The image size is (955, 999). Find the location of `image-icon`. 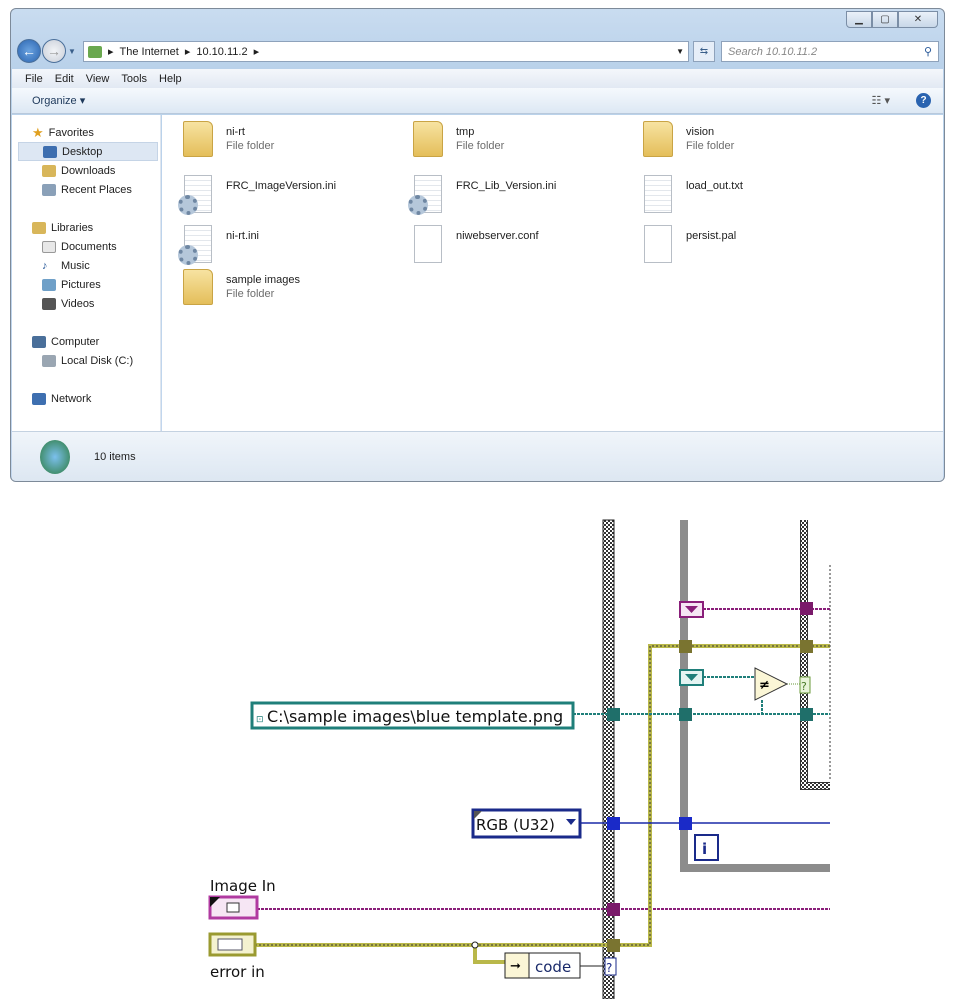

image-icon is located at coordinates (233, 907).